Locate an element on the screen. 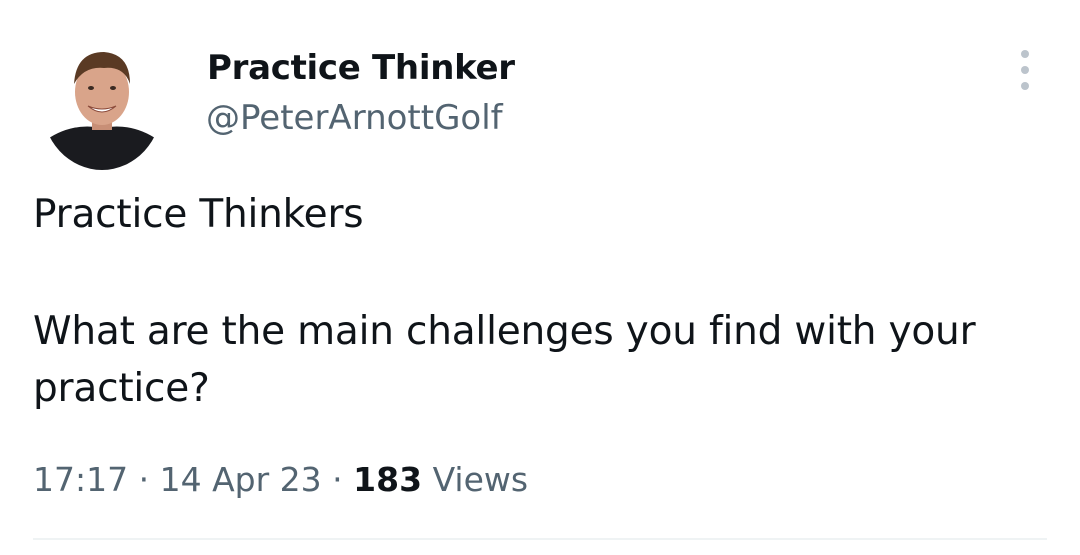 This screenshot has height=555, width=1080. author-handle: @PeterArnottGolf is located at coordinates (354, 118).